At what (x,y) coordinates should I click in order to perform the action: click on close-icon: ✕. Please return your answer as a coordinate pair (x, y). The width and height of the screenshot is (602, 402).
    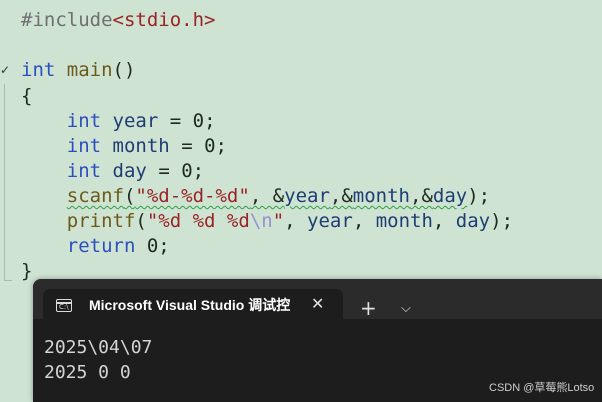
    Looking at the image, I should click on (317, 304).